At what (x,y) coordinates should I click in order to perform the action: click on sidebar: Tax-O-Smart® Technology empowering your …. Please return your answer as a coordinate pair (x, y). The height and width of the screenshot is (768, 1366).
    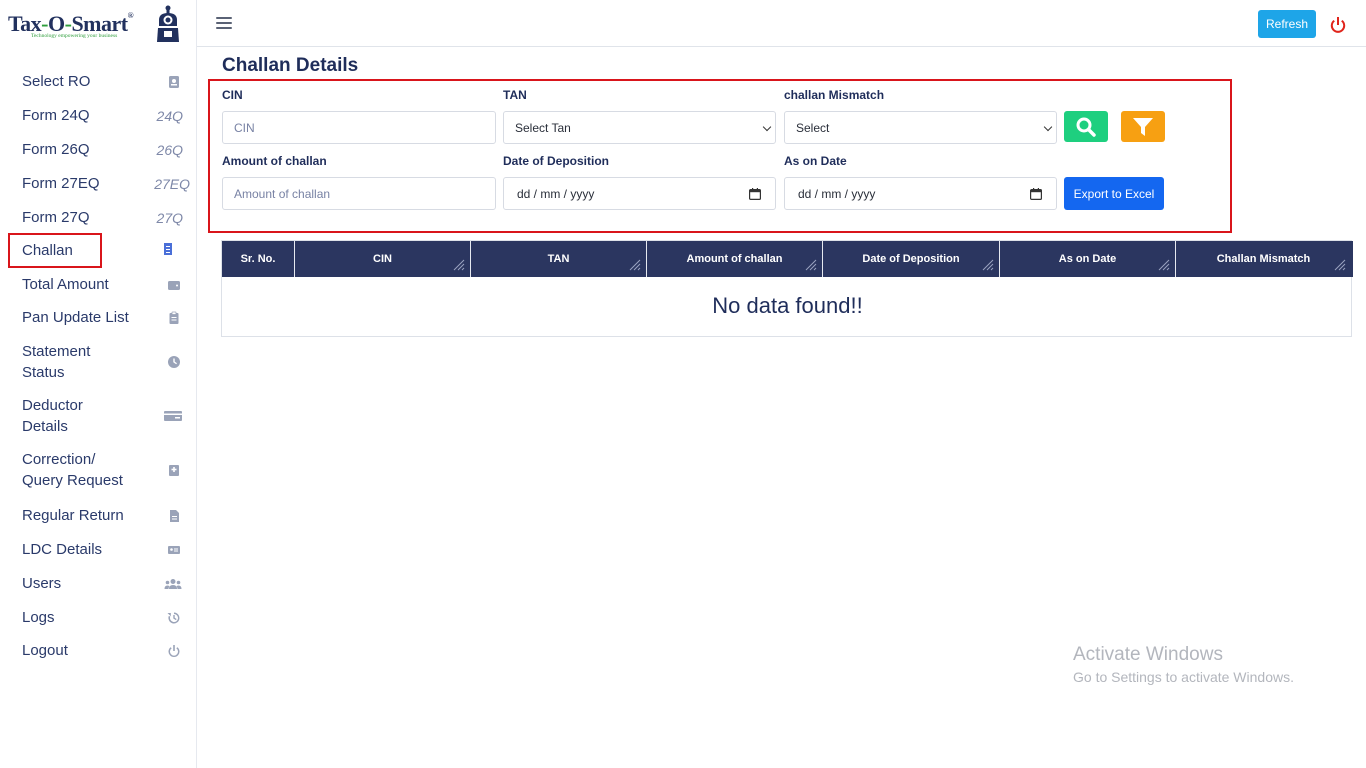
    Looking at the image, I should click on (98, 384).